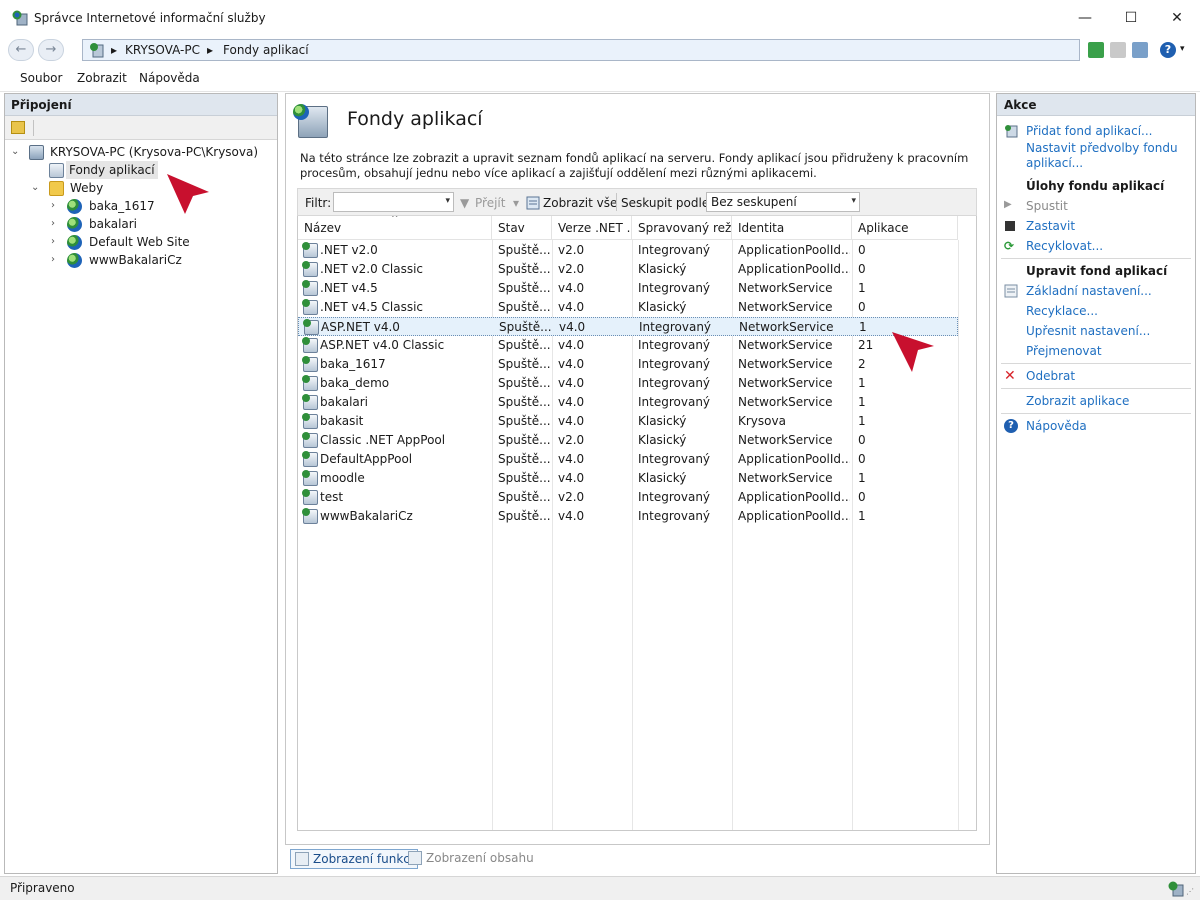  What do you see at coordinates (1064, 351) in the screenshot?
I see `rename-link: Přejmenovat` at bounding box center [1064, 351].